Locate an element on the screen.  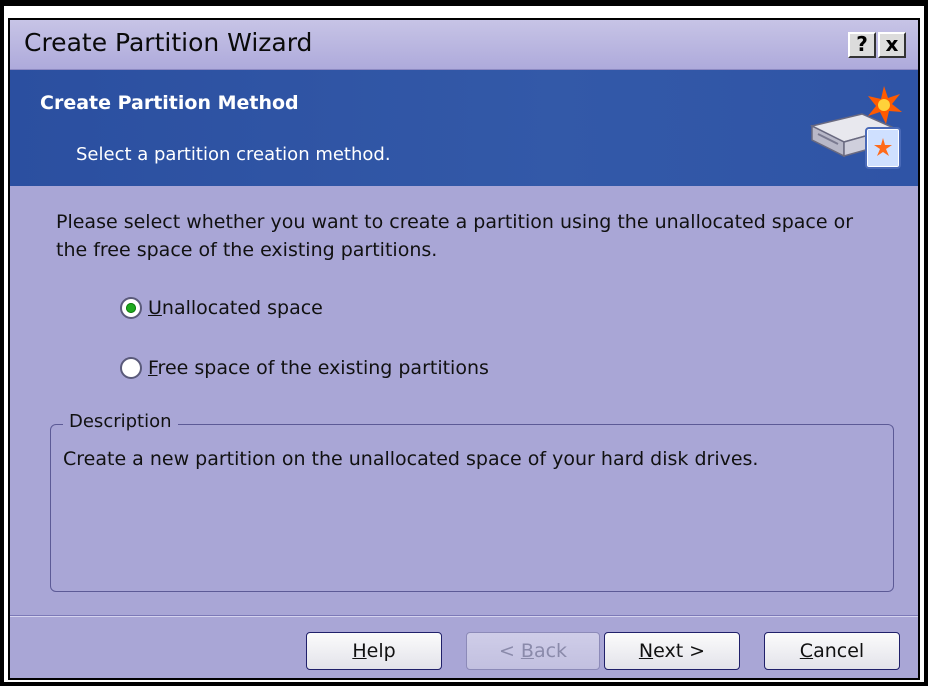
close-icon: x is located at coordinates (892, 44).